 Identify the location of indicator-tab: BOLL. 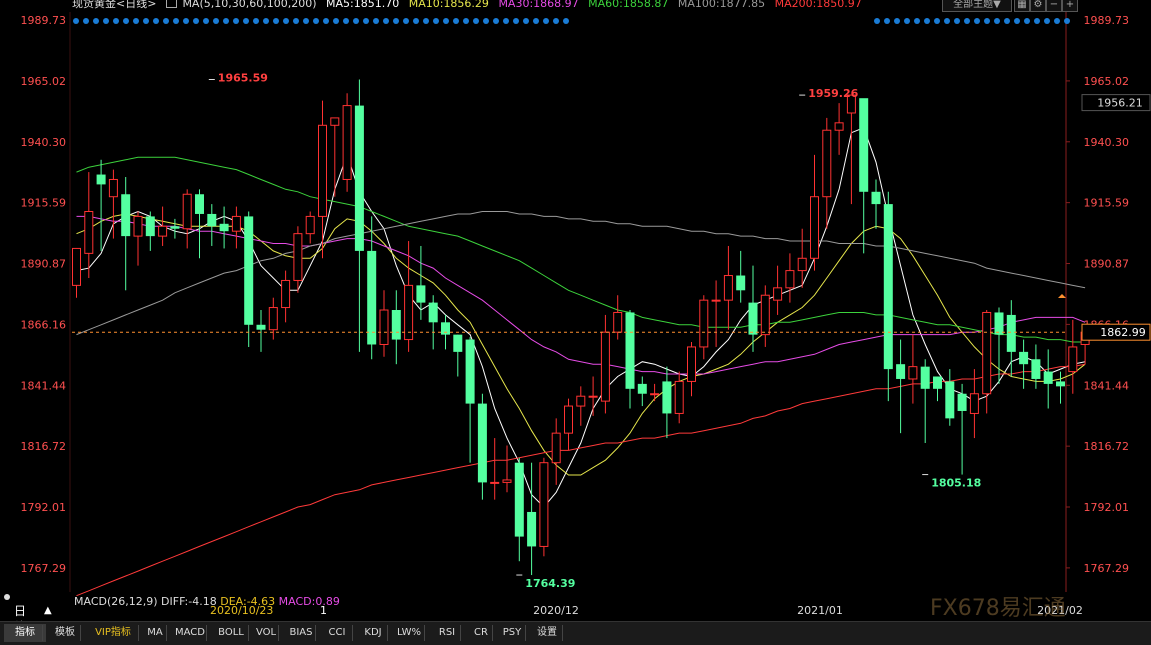
(231, 633).